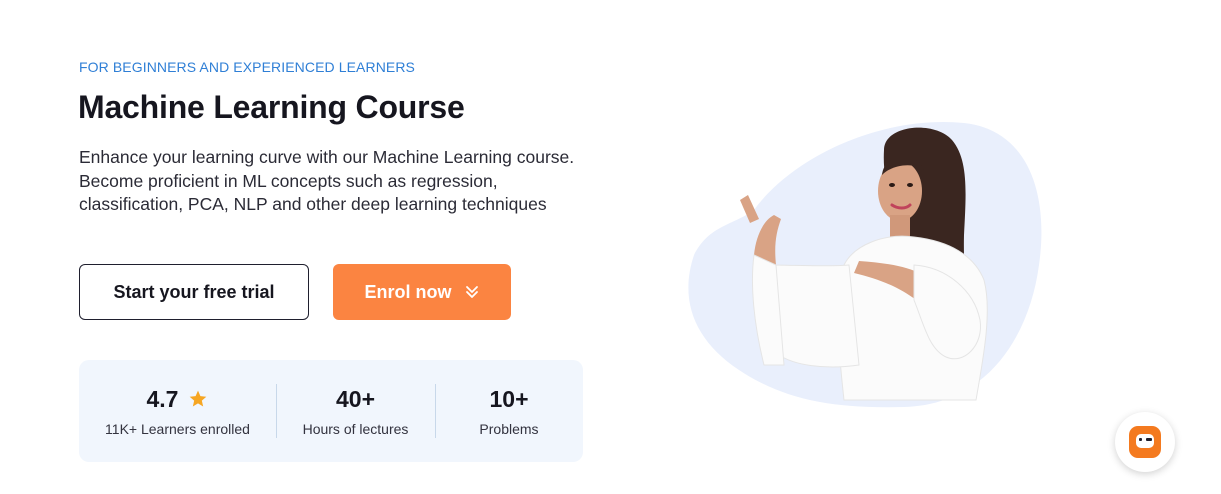  I want to click on enrol-now-label: Enrol now, so click(408, 291).